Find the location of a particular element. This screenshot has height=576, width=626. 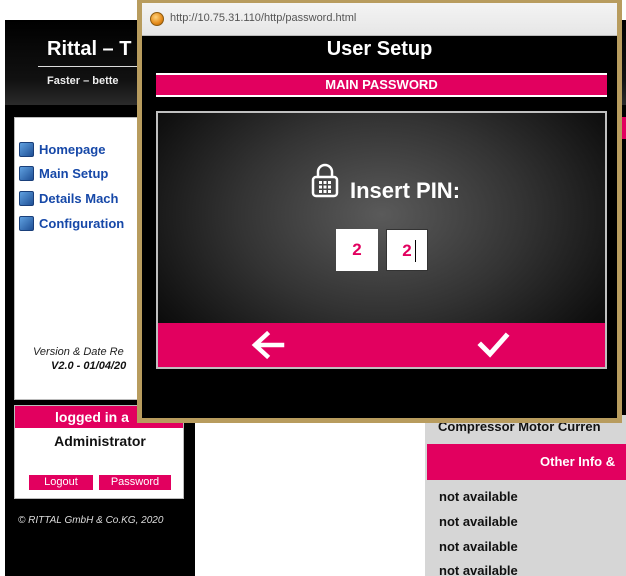

password-button: Password is located at coordinates (135, 482).